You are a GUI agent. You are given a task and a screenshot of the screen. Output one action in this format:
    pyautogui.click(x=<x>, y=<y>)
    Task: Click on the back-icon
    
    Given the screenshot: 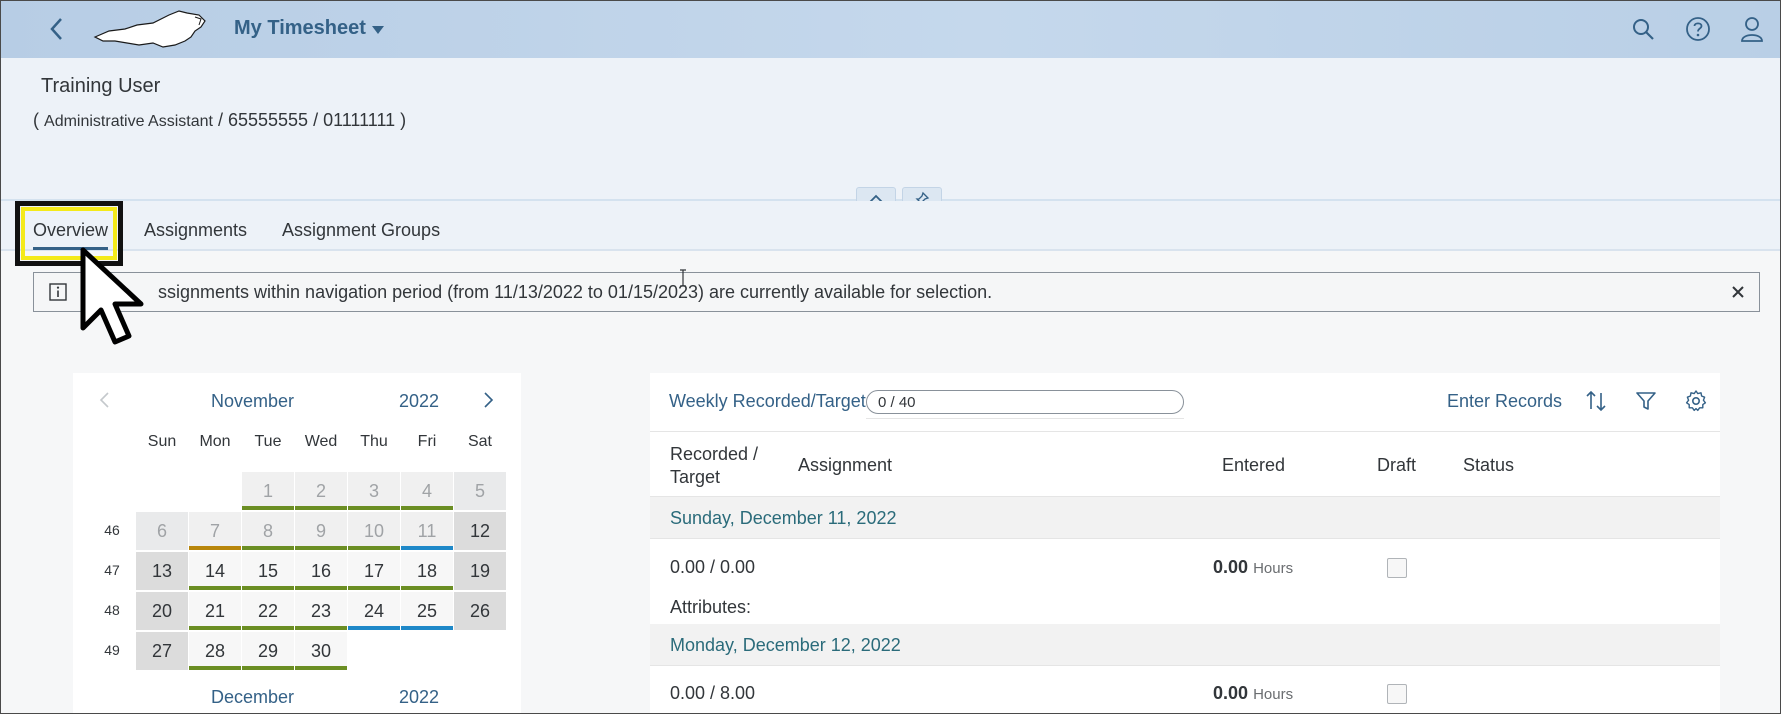 What is the action you would take?
    pyautogui.click(x=57, y=29)
    